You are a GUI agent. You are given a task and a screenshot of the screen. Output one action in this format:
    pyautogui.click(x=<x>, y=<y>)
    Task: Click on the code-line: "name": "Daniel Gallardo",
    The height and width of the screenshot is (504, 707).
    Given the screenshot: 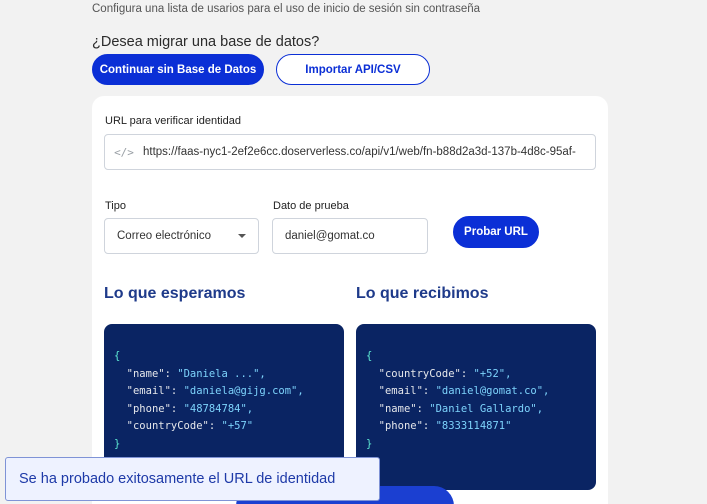 What is the action you would take?
    pyautogui.click(x=461, y=408)
    